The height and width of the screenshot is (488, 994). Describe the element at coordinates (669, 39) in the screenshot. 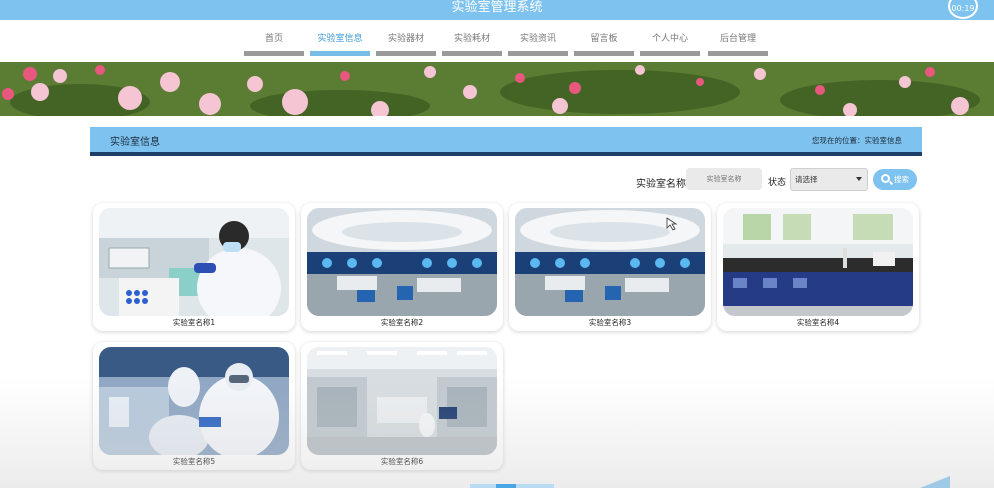

I see `nav-item-label: 个人中心` at that location.